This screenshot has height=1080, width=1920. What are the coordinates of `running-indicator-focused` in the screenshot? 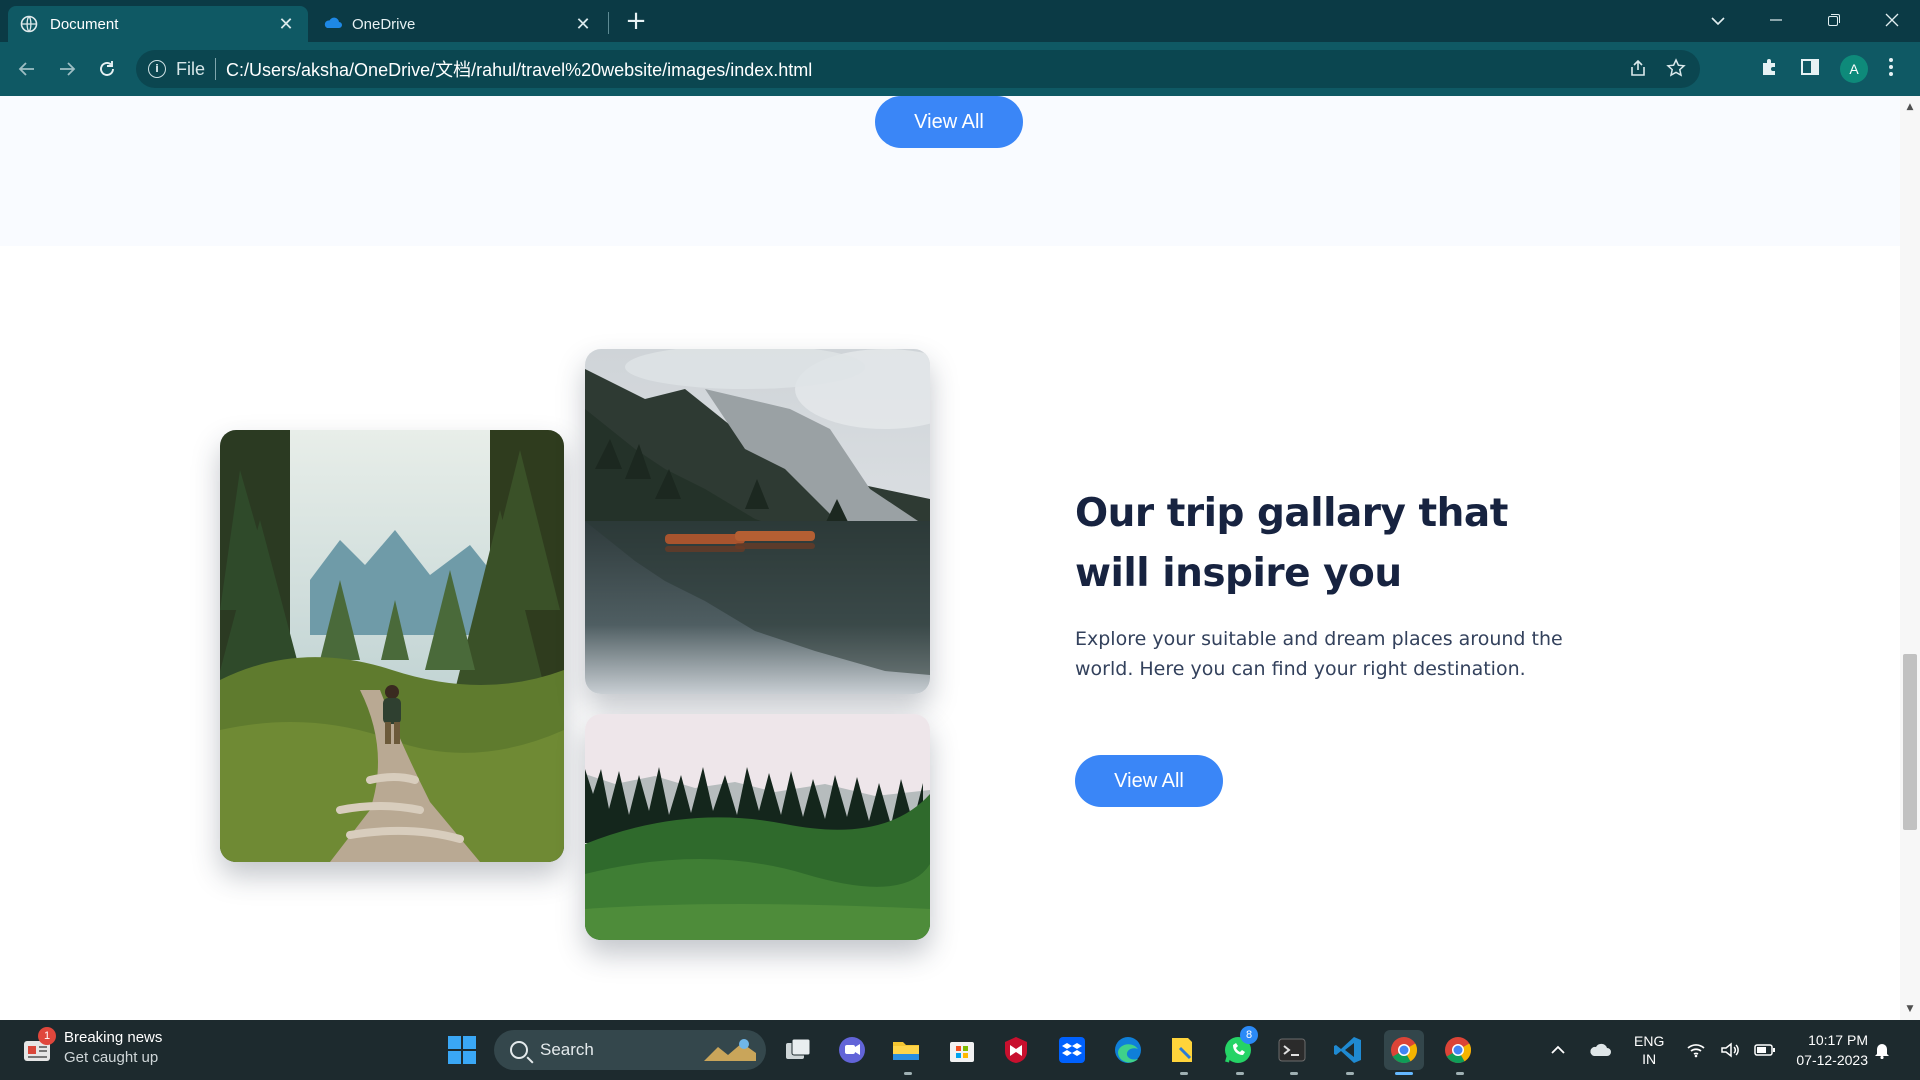 It's located at (1404, 1073).